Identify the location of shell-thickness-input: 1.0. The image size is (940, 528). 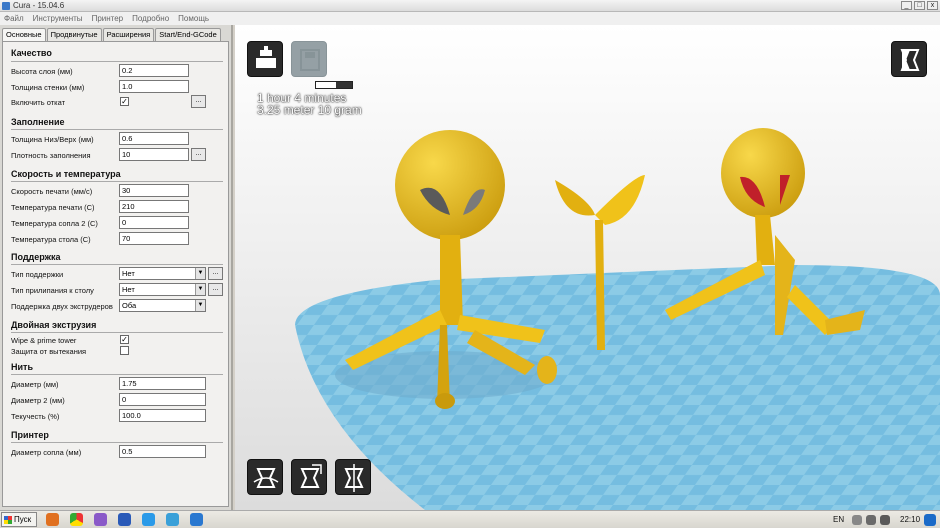
(154, 86).